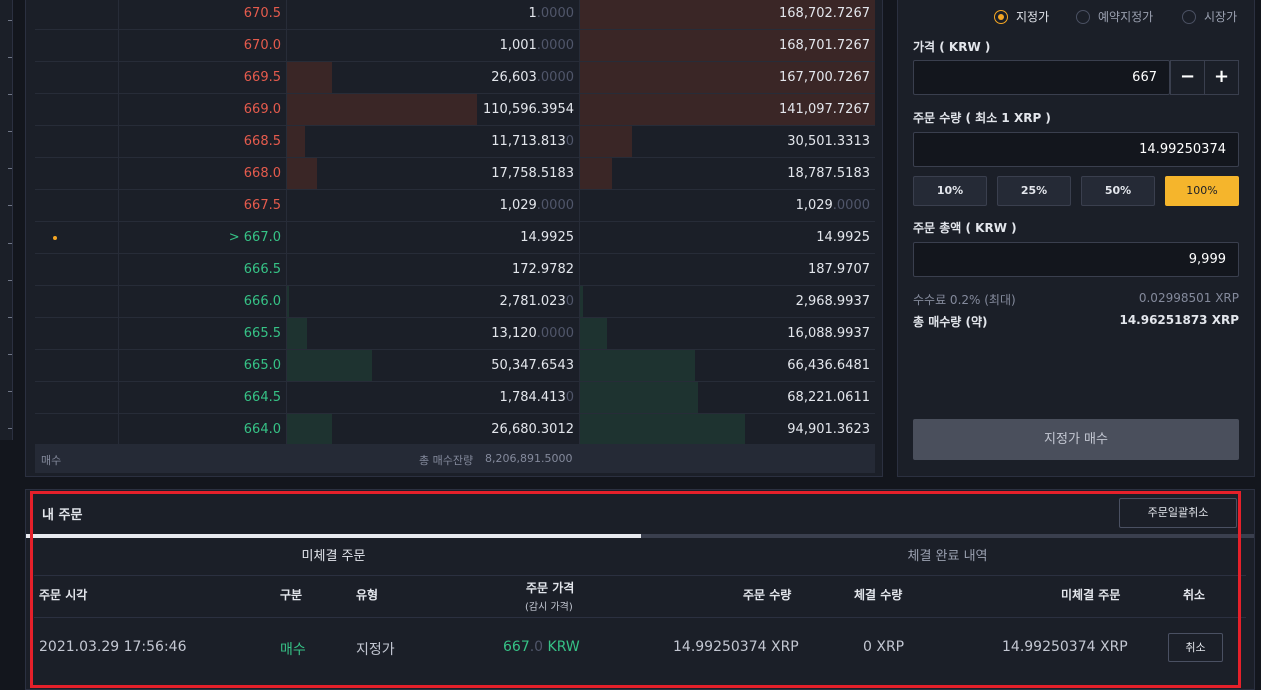 Image resolution: width=1261 pixels, height=690 pixels. I want to click on current-price-dot-icon, so click(55, 238).